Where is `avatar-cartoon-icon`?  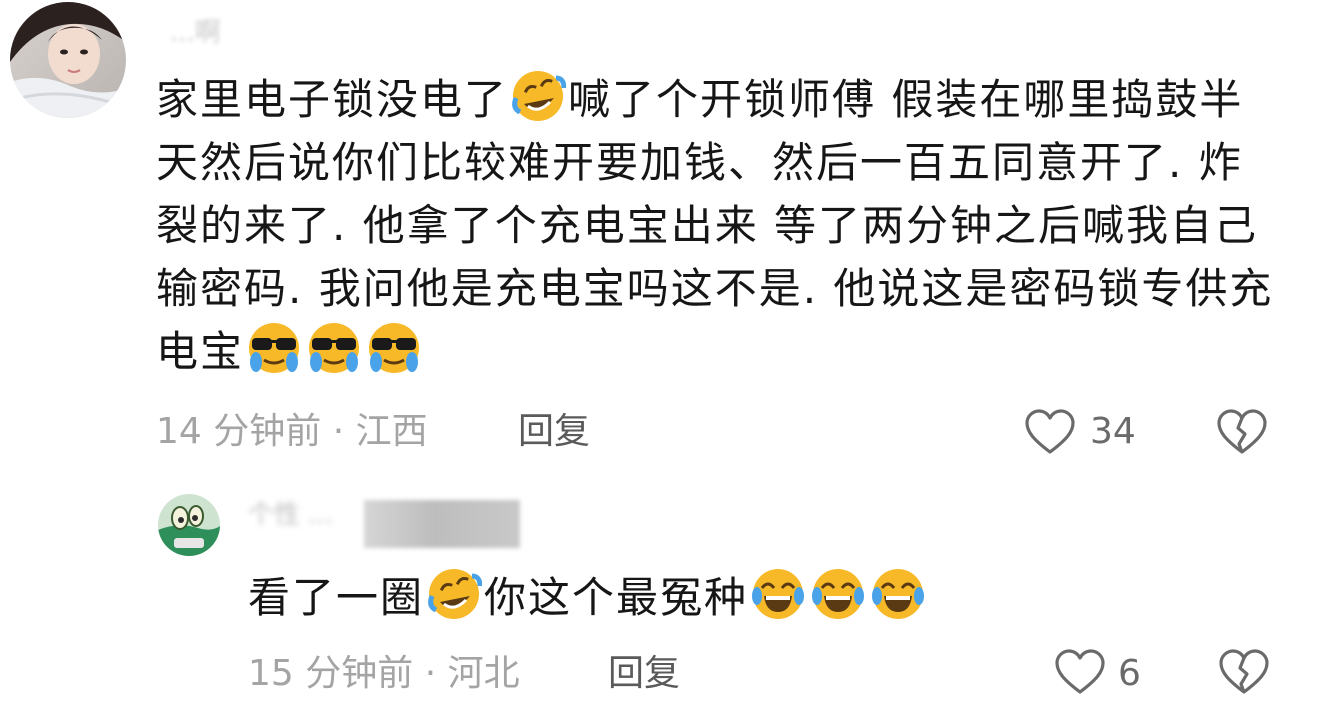
avatar-cartoon-icon is located at coordinates (189, 525).